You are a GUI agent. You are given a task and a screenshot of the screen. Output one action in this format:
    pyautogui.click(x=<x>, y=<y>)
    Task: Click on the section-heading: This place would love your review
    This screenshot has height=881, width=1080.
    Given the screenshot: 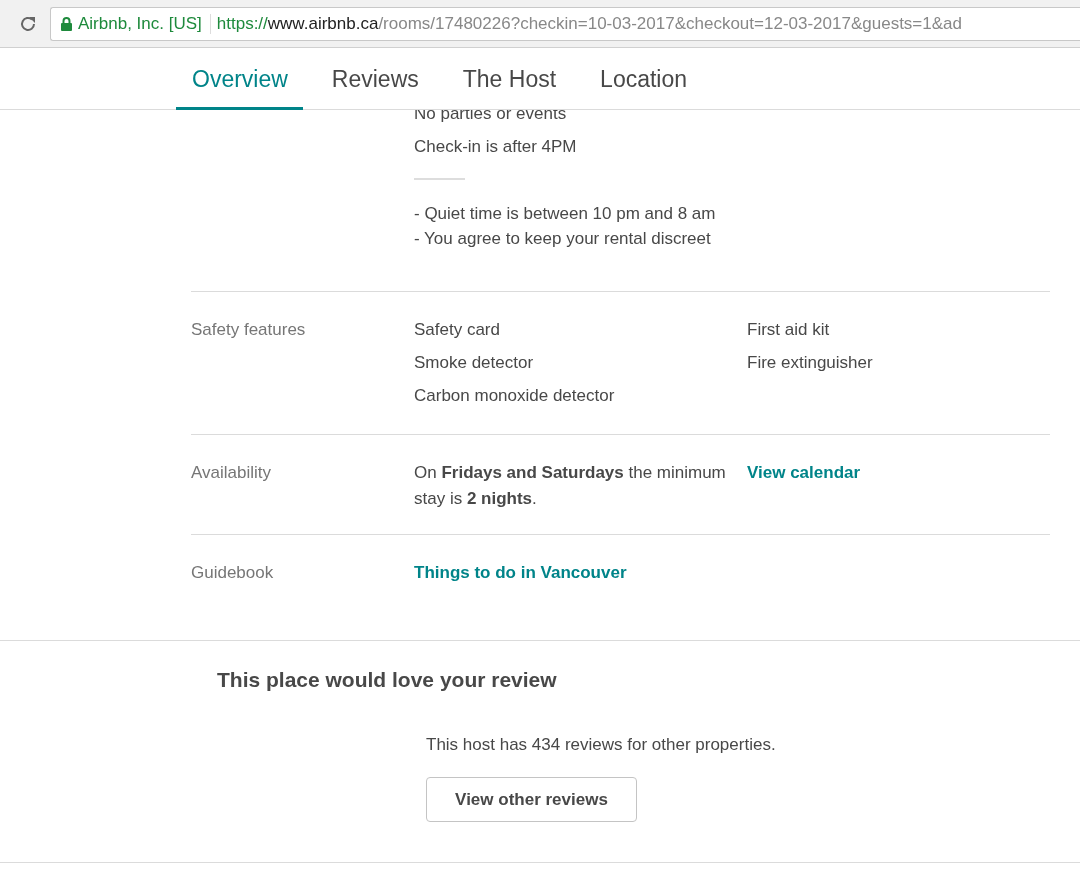 What is the action you would take?
    pyautogui.click(x=387, y=680)
    